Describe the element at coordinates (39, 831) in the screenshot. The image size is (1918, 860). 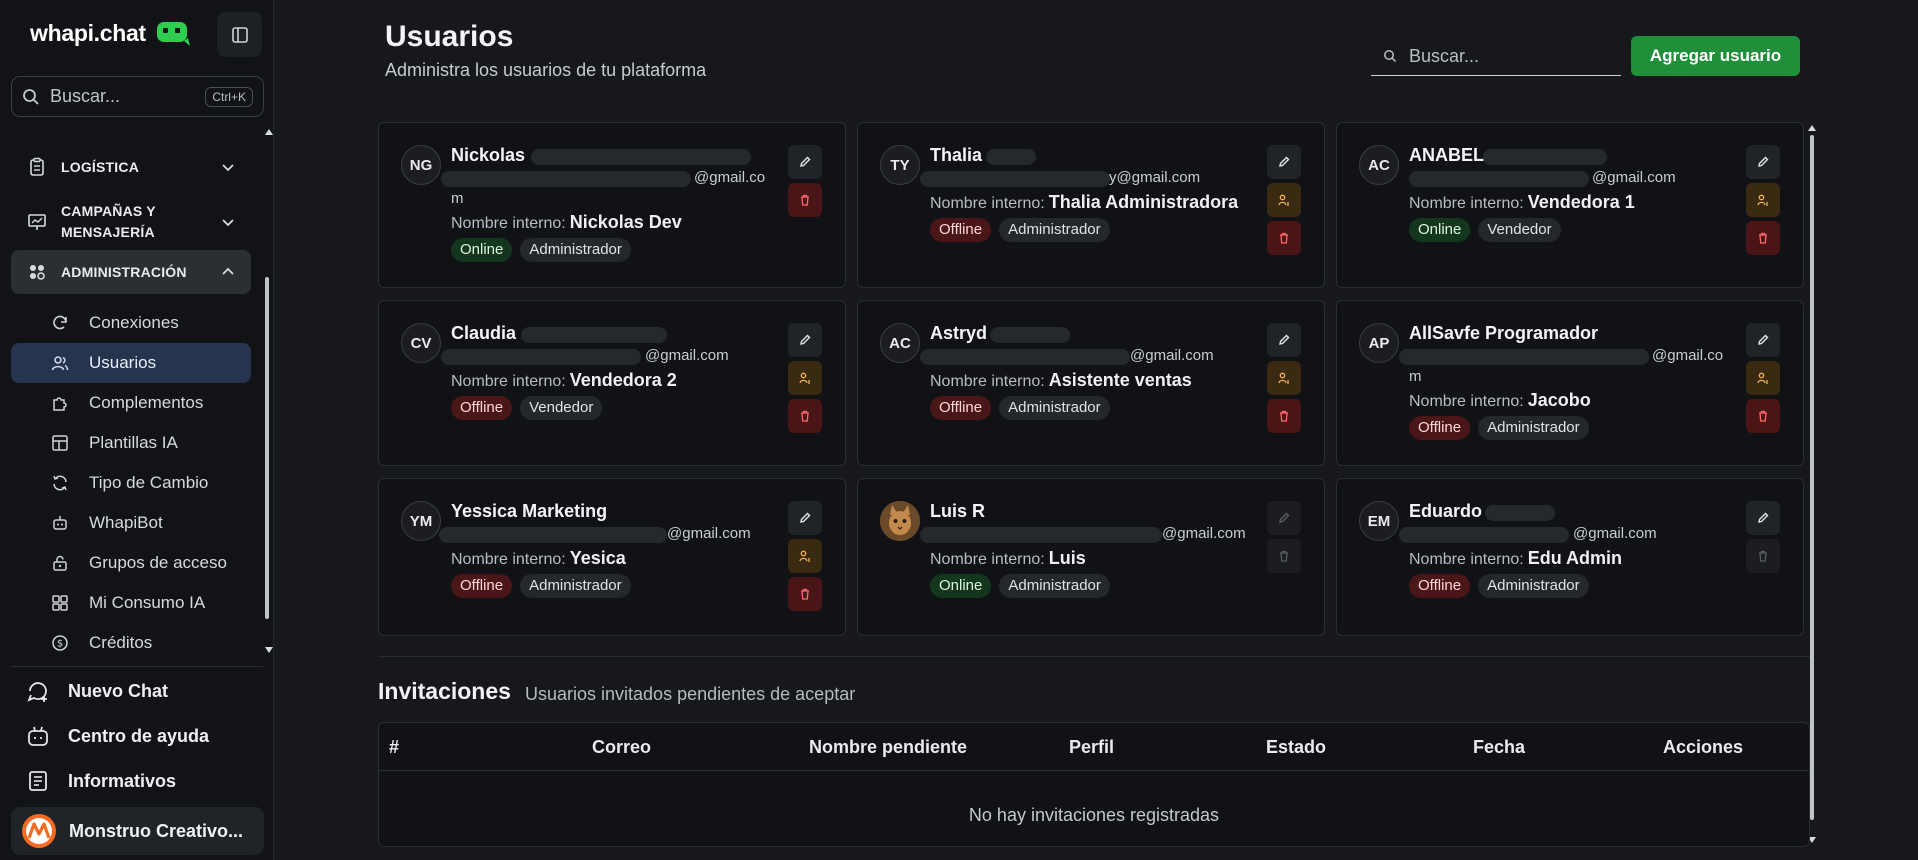
I see `account-logo-icon` at that location.